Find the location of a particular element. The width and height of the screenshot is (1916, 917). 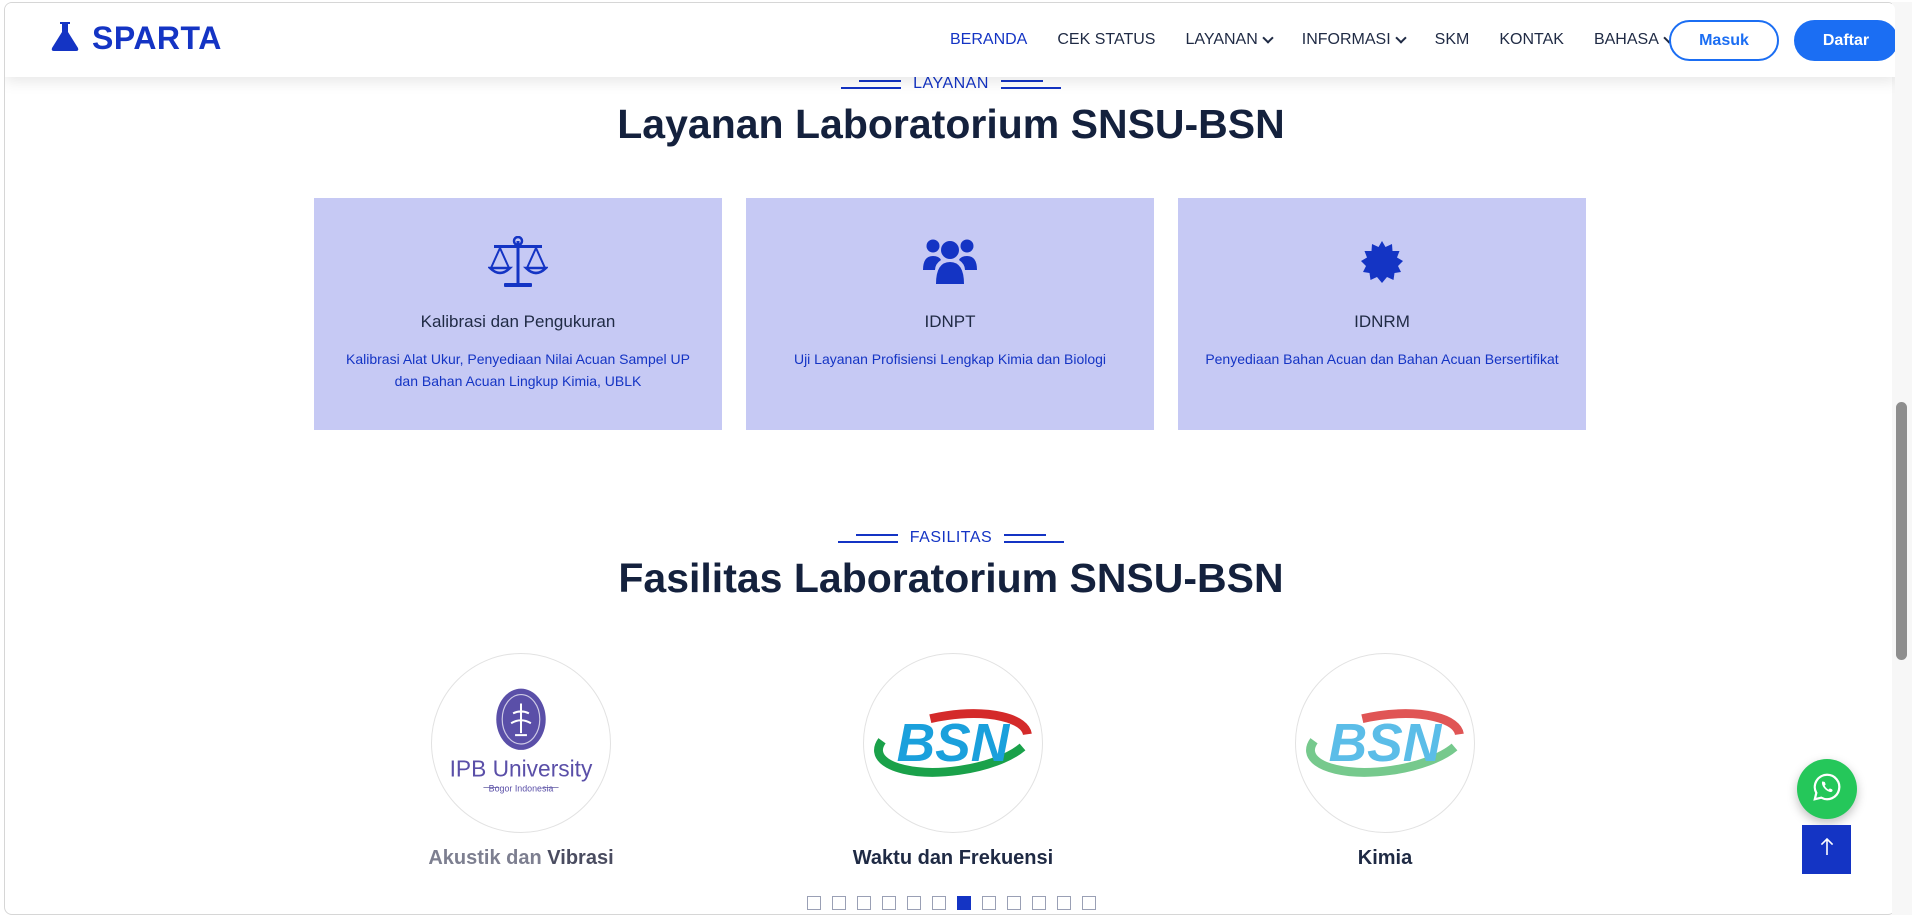

svg-text: IPB University is located at coordinates (521, 769).